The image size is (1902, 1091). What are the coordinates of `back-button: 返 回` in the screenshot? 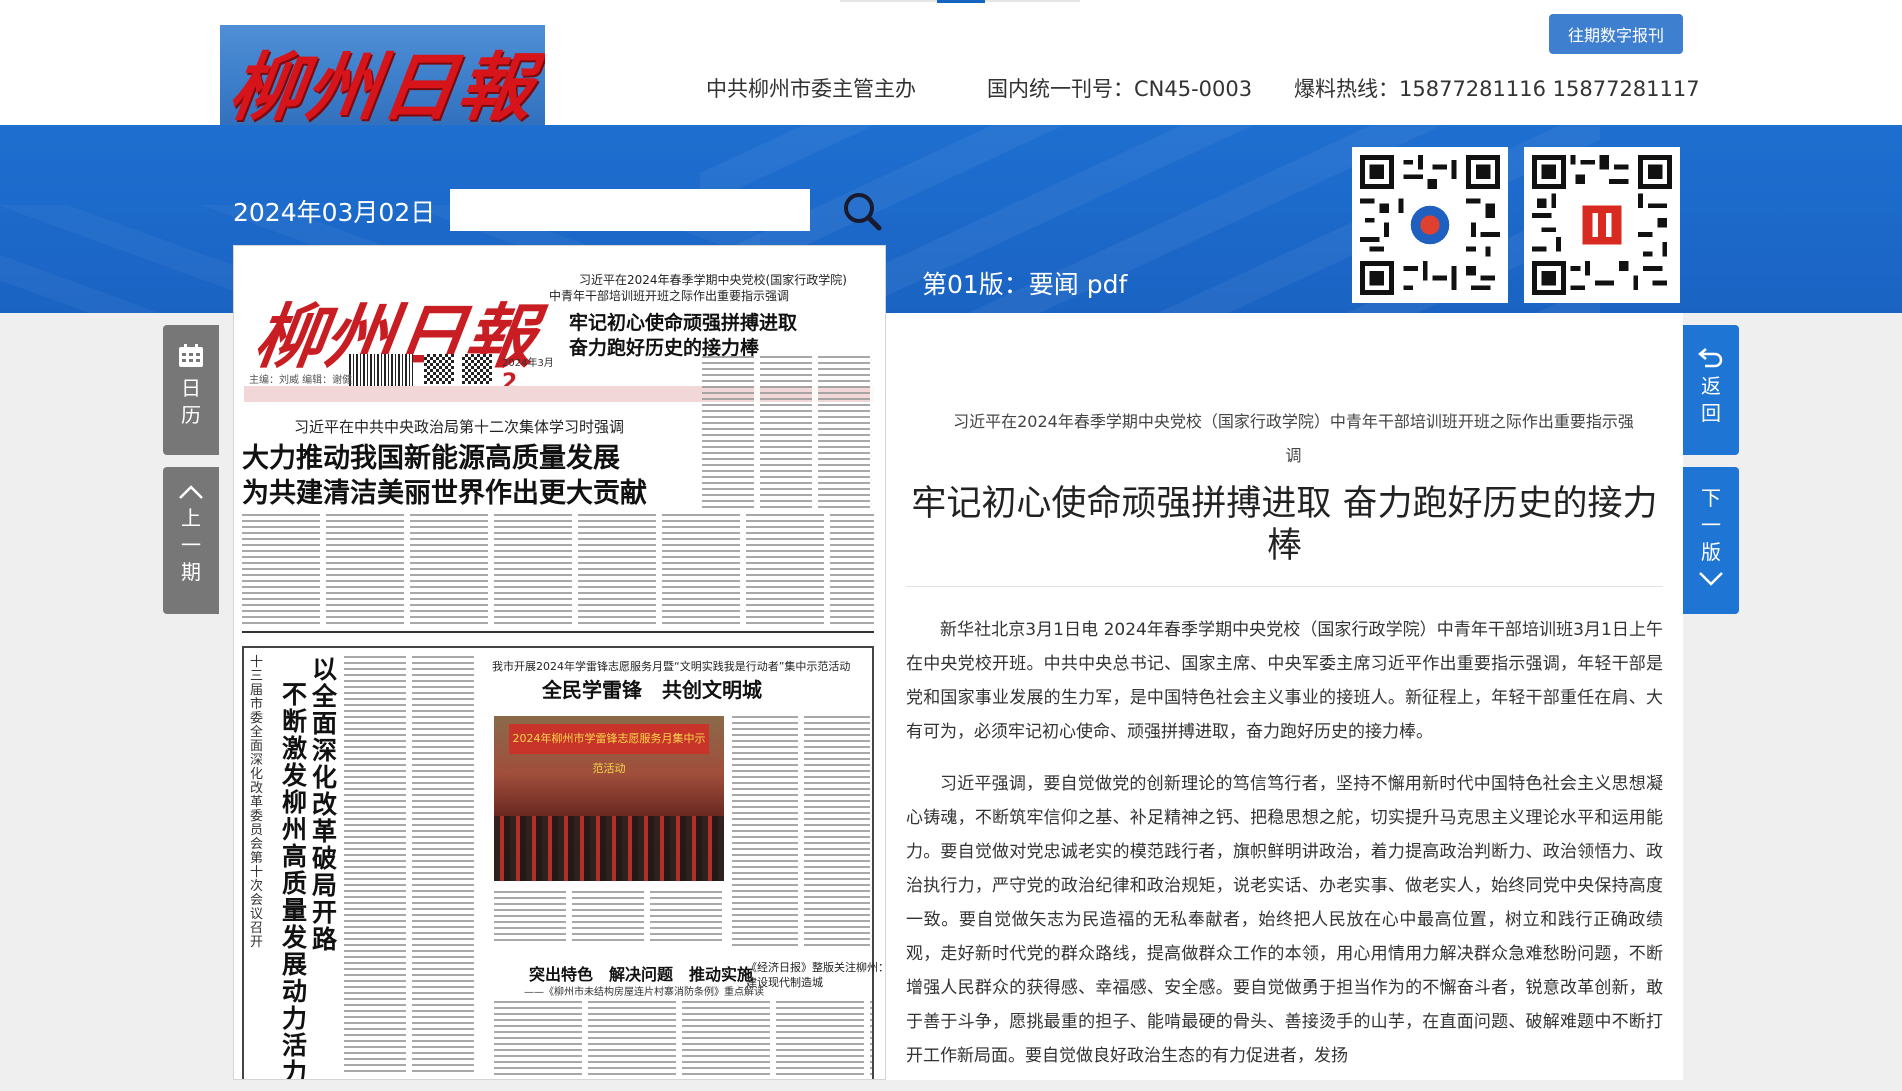 It's located at (1711, 390).